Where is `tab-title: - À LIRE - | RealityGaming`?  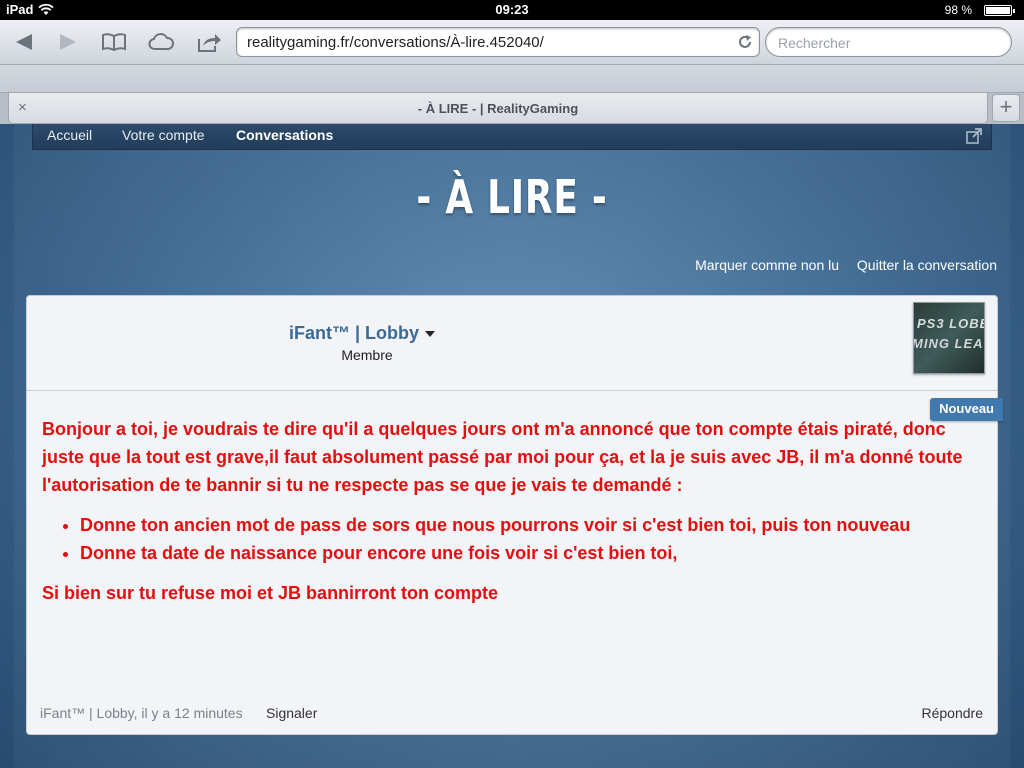 tab-title: - À LIRE - | RealityGaming is located at coordinates (498, 108).